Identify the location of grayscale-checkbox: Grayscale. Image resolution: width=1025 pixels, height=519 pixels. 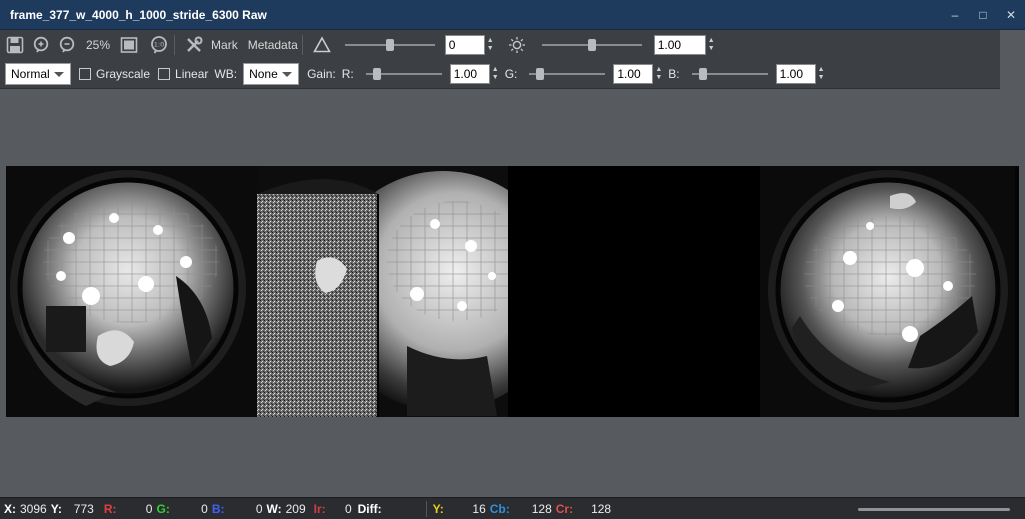
(114, 74).